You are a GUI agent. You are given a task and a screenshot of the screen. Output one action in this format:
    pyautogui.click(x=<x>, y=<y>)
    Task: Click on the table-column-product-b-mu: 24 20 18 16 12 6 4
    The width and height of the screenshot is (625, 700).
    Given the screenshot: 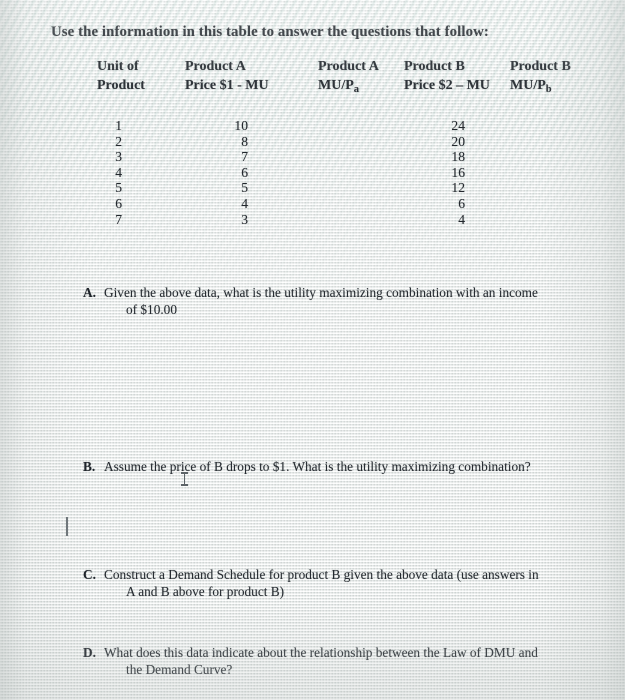 What is the action you would take?
    pyautogui.click(x=451, y=172)
    